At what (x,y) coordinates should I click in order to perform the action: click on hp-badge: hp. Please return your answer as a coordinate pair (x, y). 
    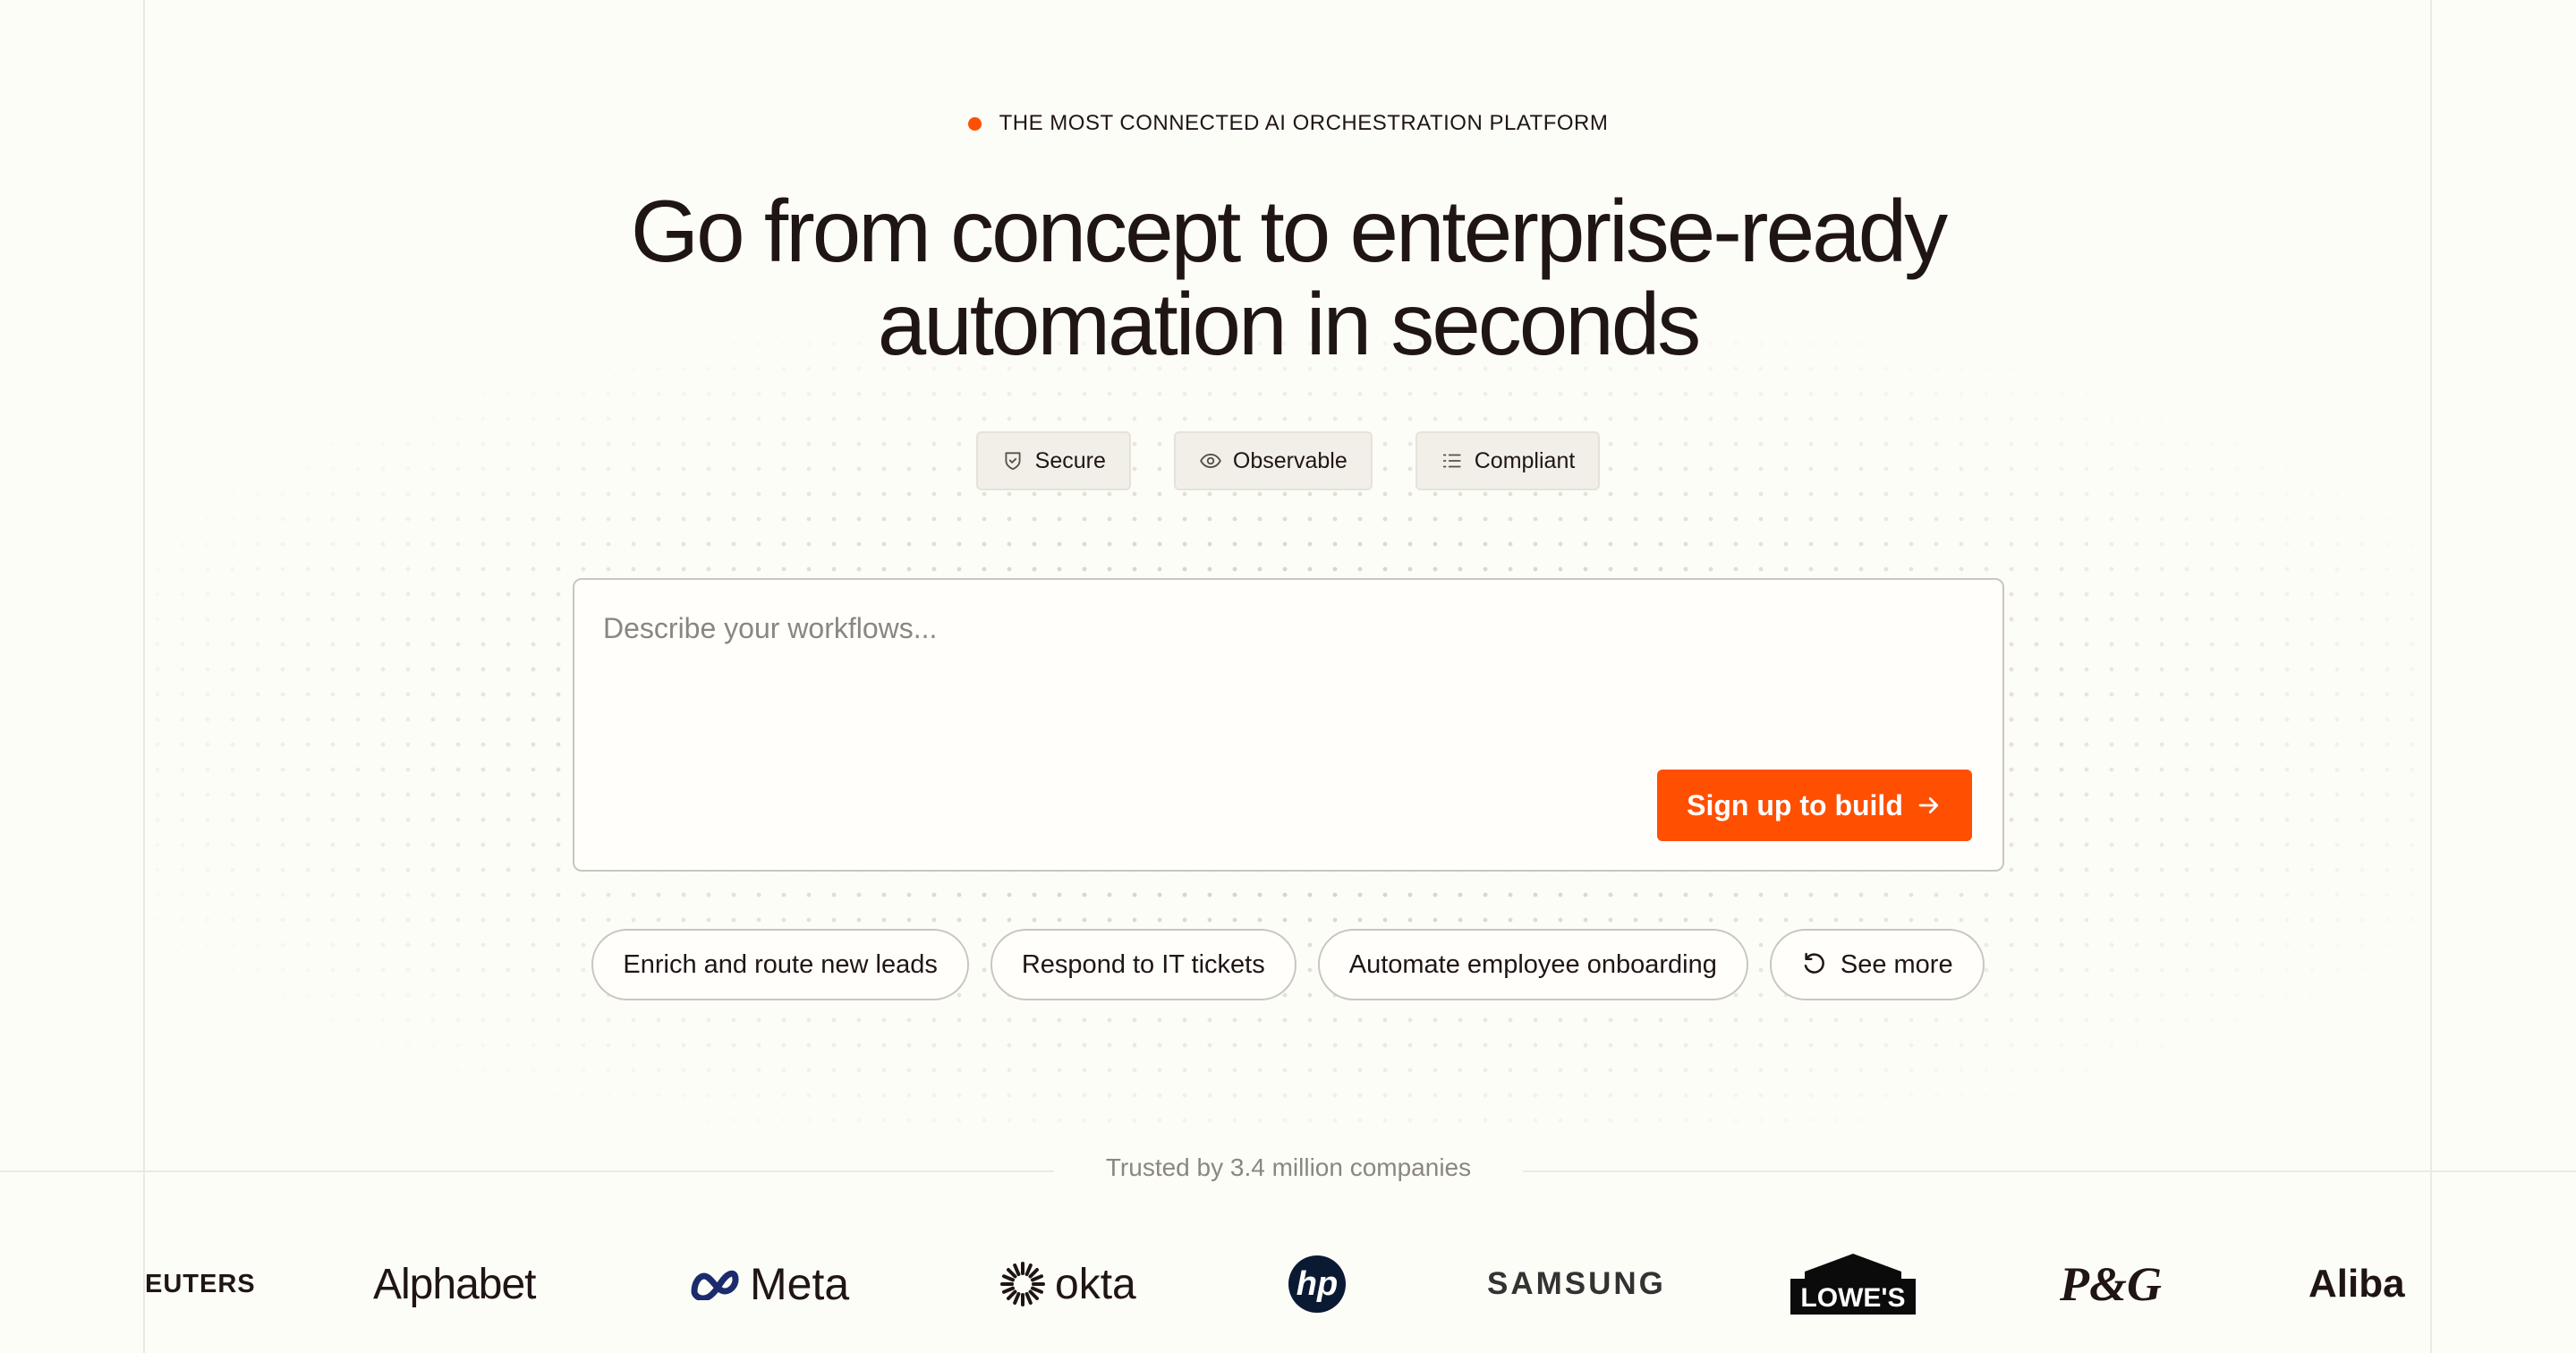
    Looking at the image, I should click on (1317, 1284).